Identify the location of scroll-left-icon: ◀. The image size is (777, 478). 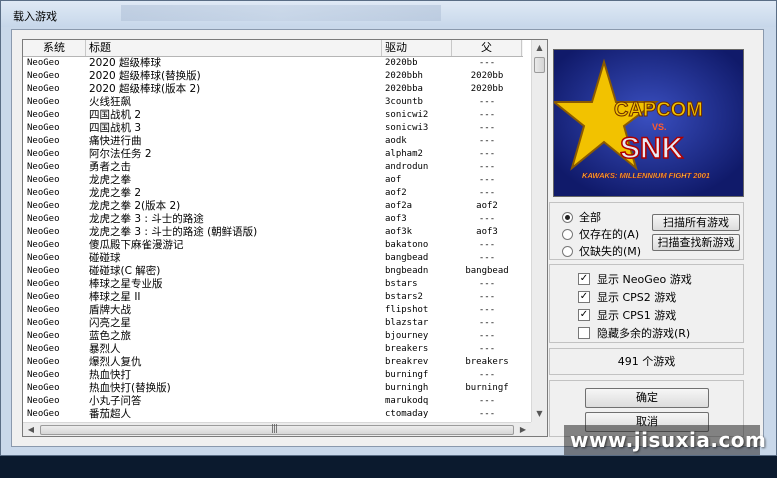
(31, 429).